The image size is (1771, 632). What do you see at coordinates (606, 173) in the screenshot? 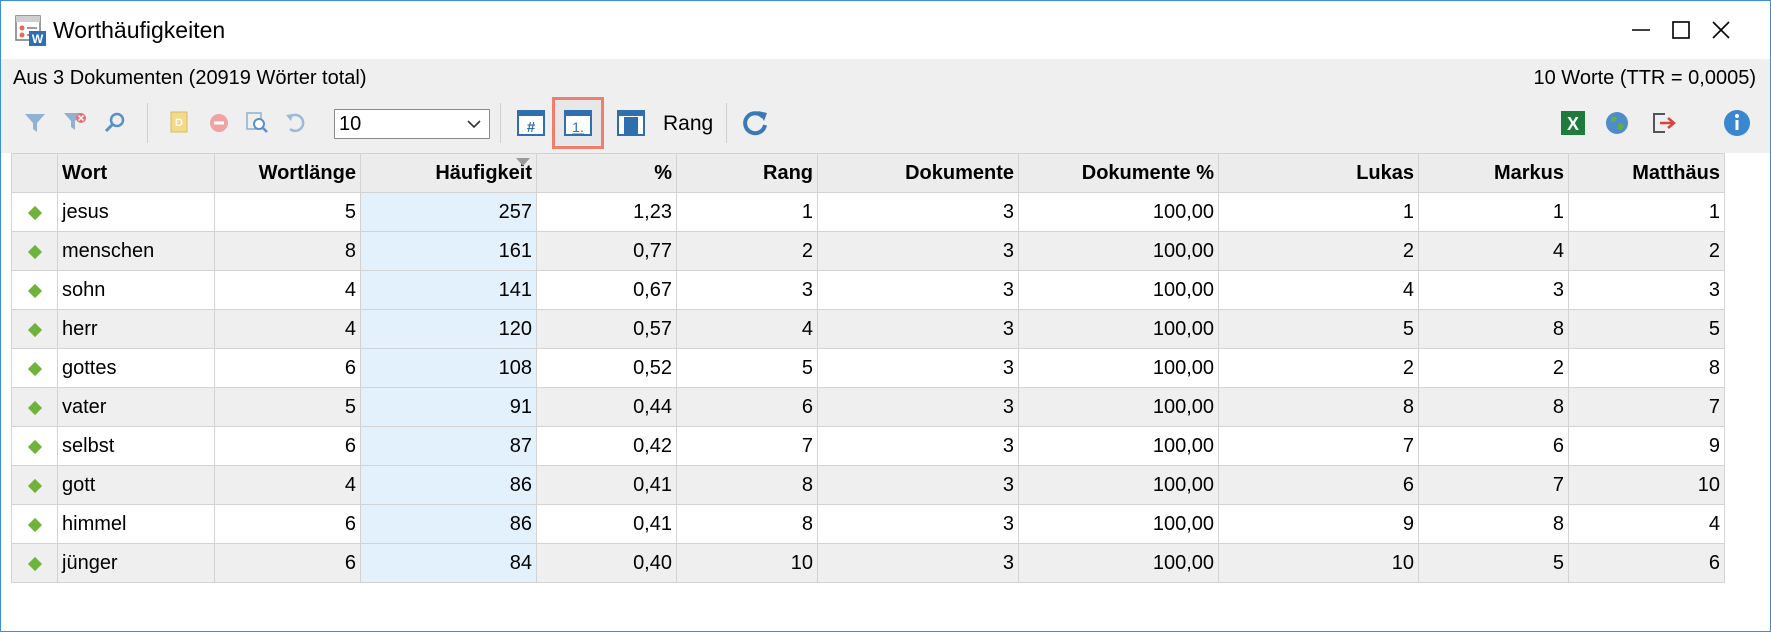
I see `column-header-percent: %` at bounding box center [606, 173].